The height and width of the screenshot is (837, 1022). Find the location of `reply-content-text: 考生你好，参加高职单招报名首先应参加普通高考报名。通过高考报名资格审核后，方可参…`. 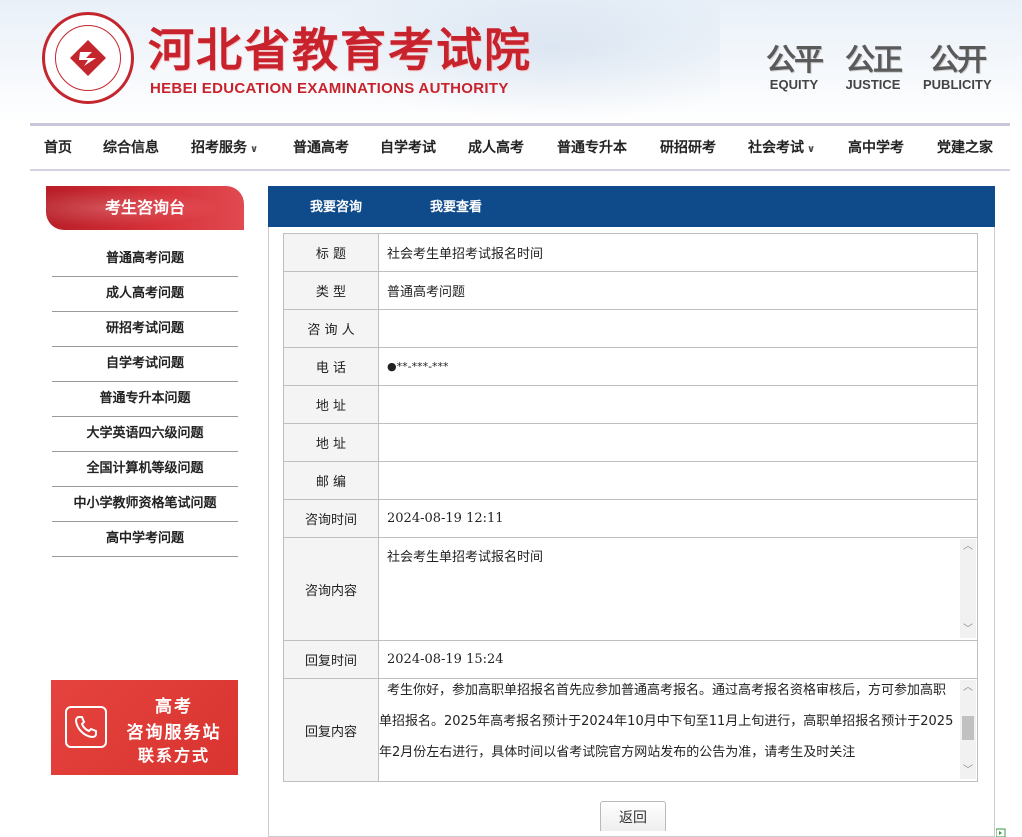

reply-content-text: 考生你好，参加高职单招报名首先应参加普通高考报名。通过高考报名资格审核后，方可参… is located at coordinates (666, 721).